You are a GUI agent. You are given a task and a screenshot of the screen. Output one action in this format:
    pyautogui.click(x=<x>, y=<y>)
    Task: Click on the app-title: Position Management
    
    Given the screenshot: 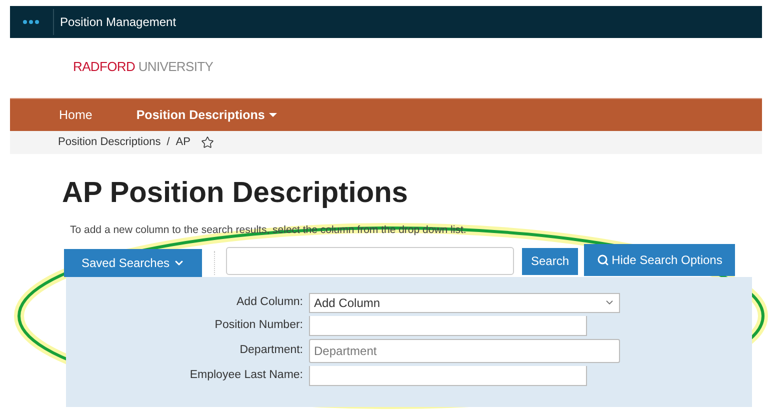 What is the action you would take?
    pyautogui.click(x=118, y=22)
    